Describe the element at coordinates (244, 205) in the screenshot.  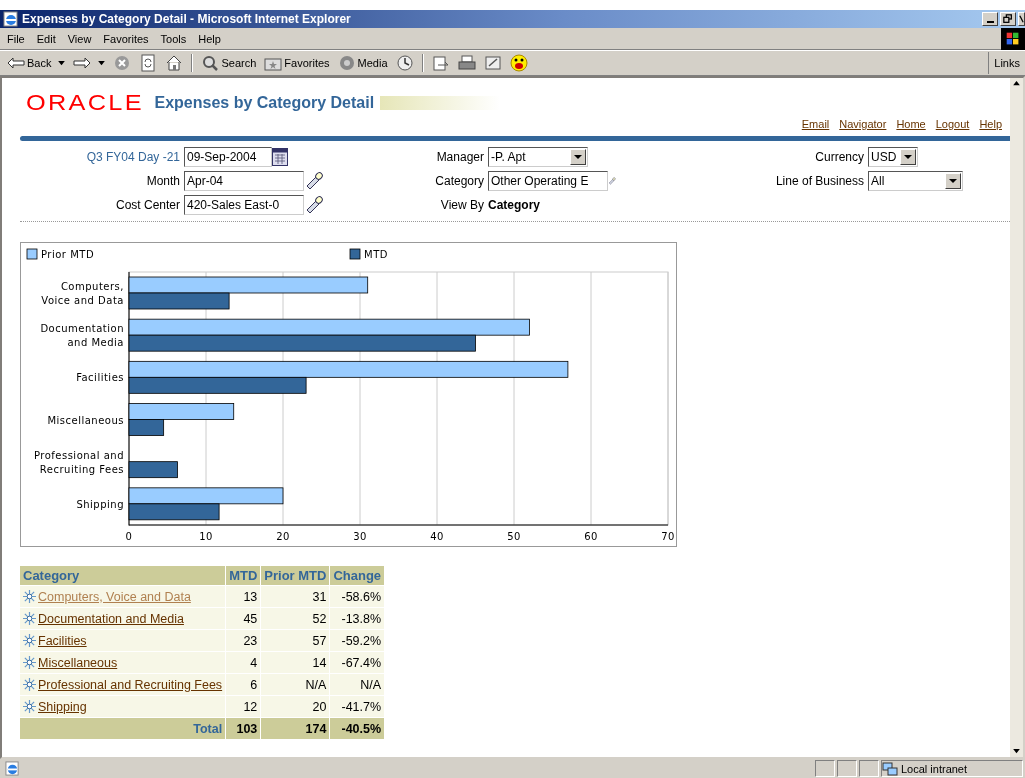
I see `text-field: 420-Sales East-0` at that location.